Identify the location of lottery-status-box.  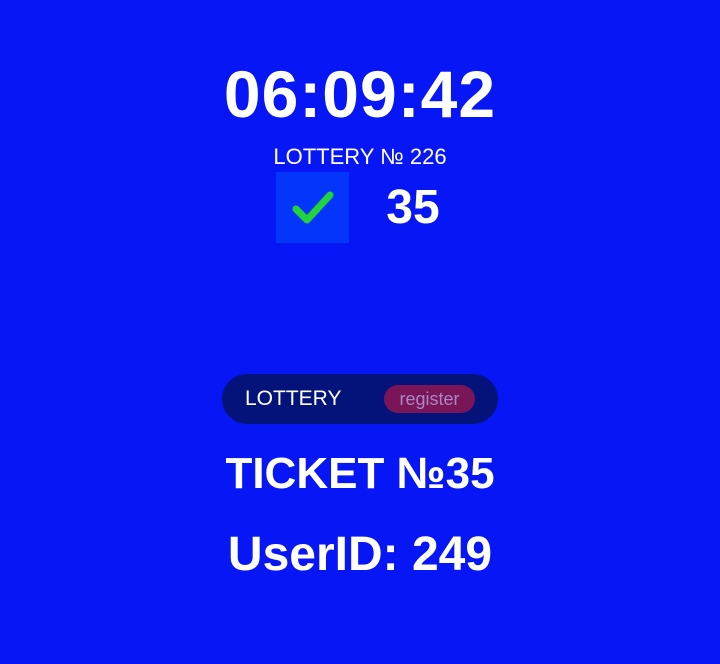
(312, 207).